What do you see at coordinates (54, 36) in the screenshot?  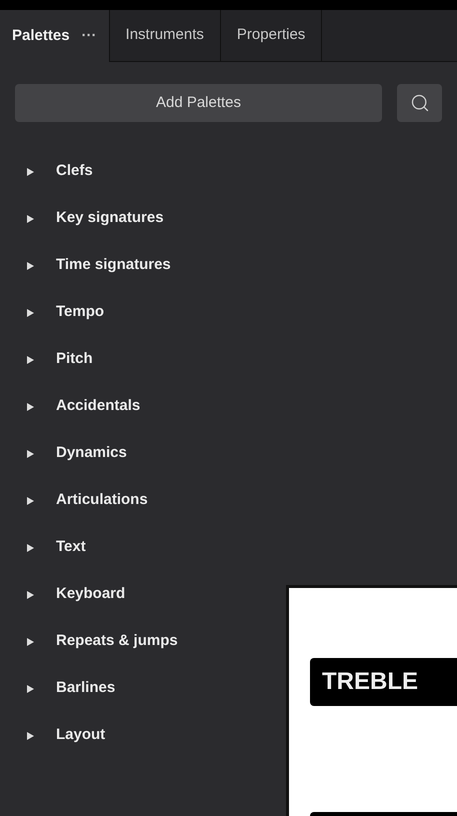 I see `panel-tab: Palettes ···` at bounding box center [54, 36].